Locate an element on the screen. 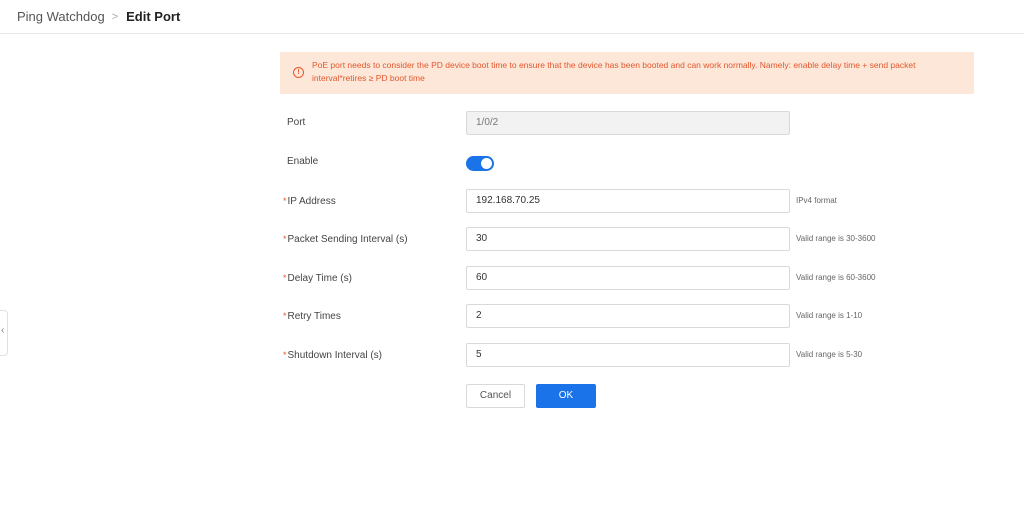 The width and height of the screenshot is (1024, 527). enable-toggle is located at coordinates (480, 163).